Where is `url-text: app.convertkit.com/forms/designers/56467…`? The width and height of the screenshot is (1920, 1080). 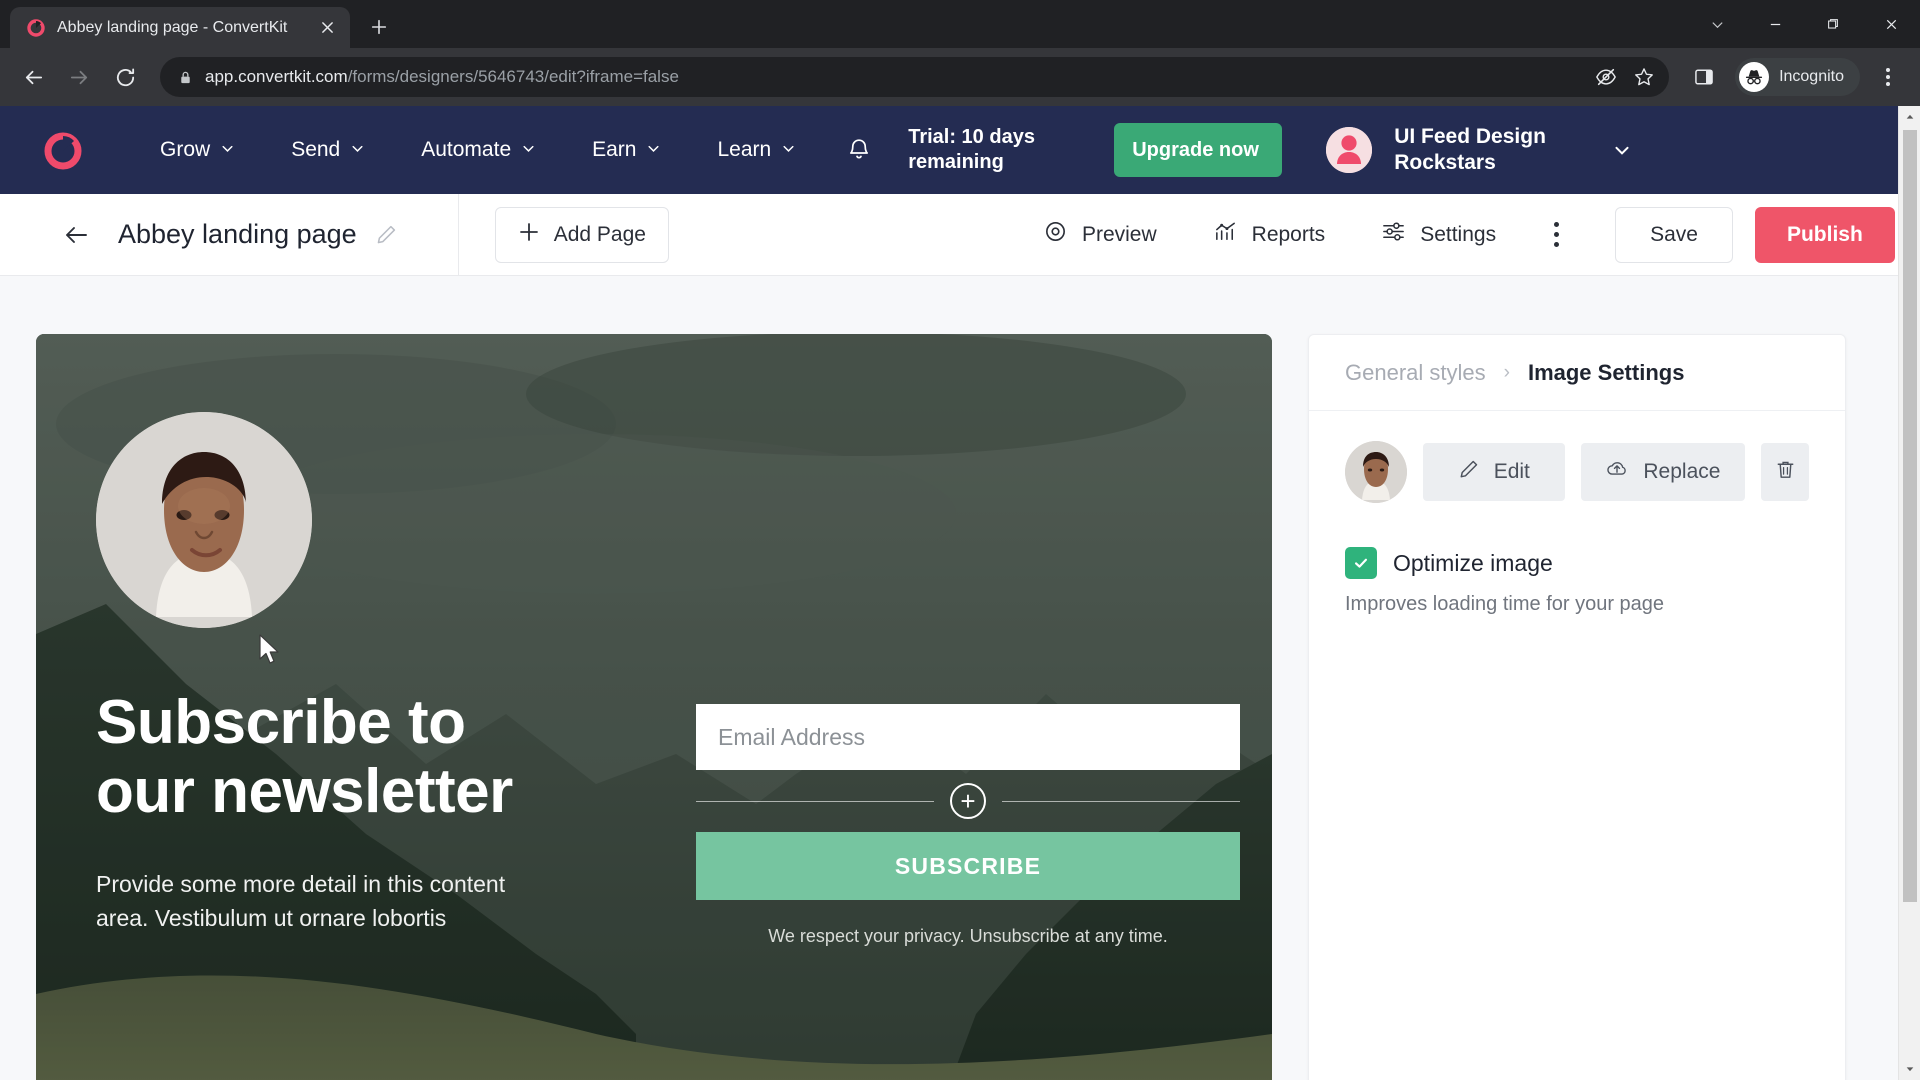
url-text: app.convertkit.com/forms/designers/56467… is located at coordinates (442, 77).